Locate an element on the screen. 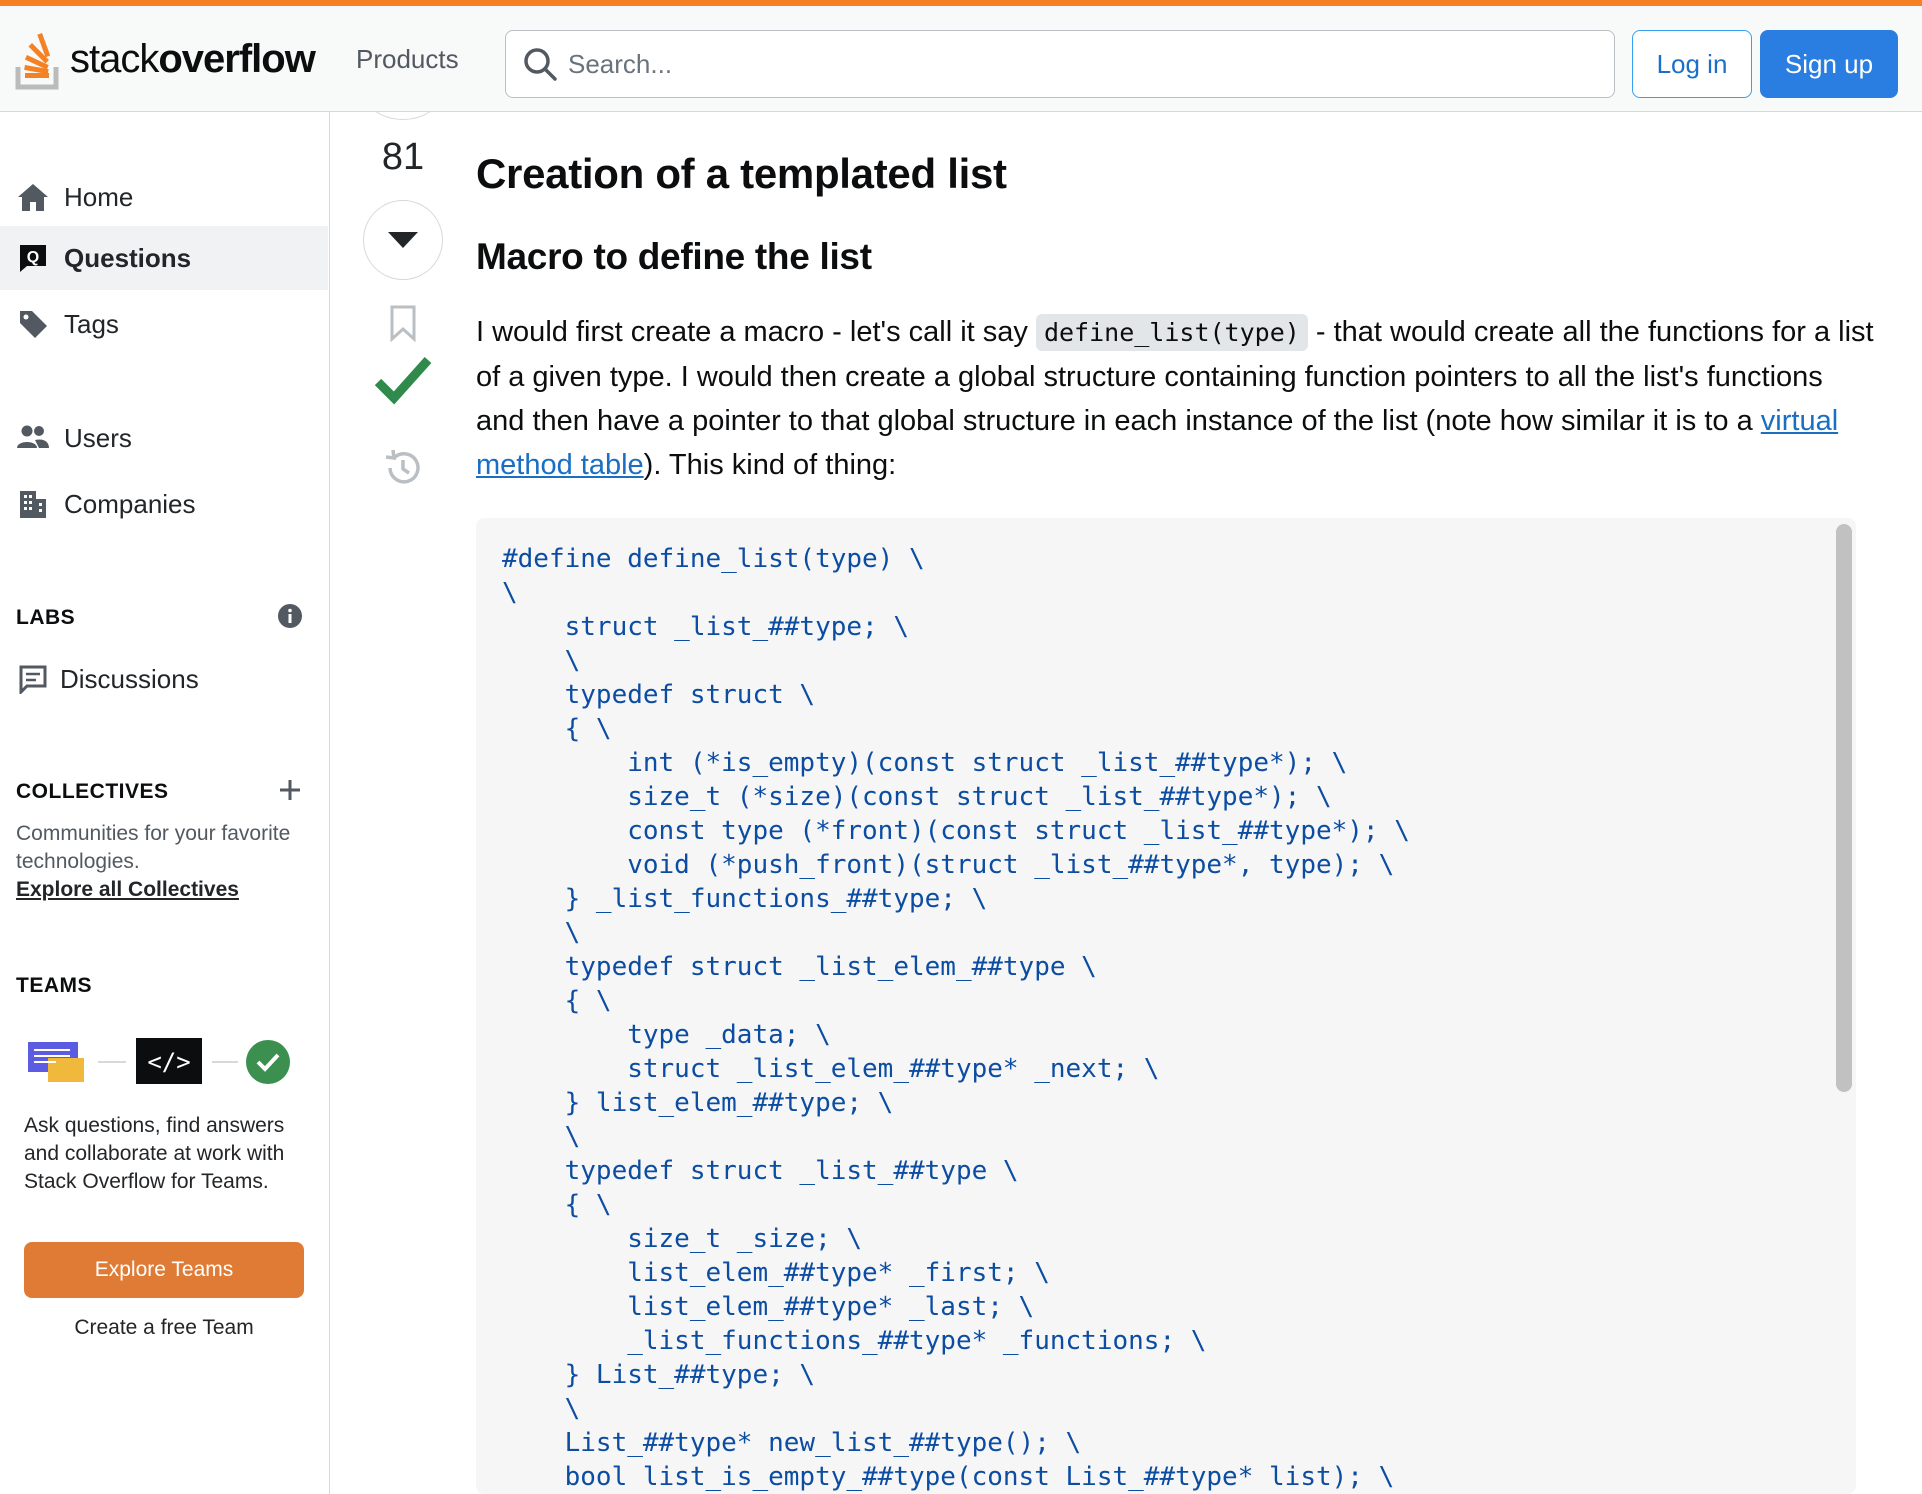 This screenshot has height=1494, width=1922. accepted-check-icon is located at coordinates (403, 380).